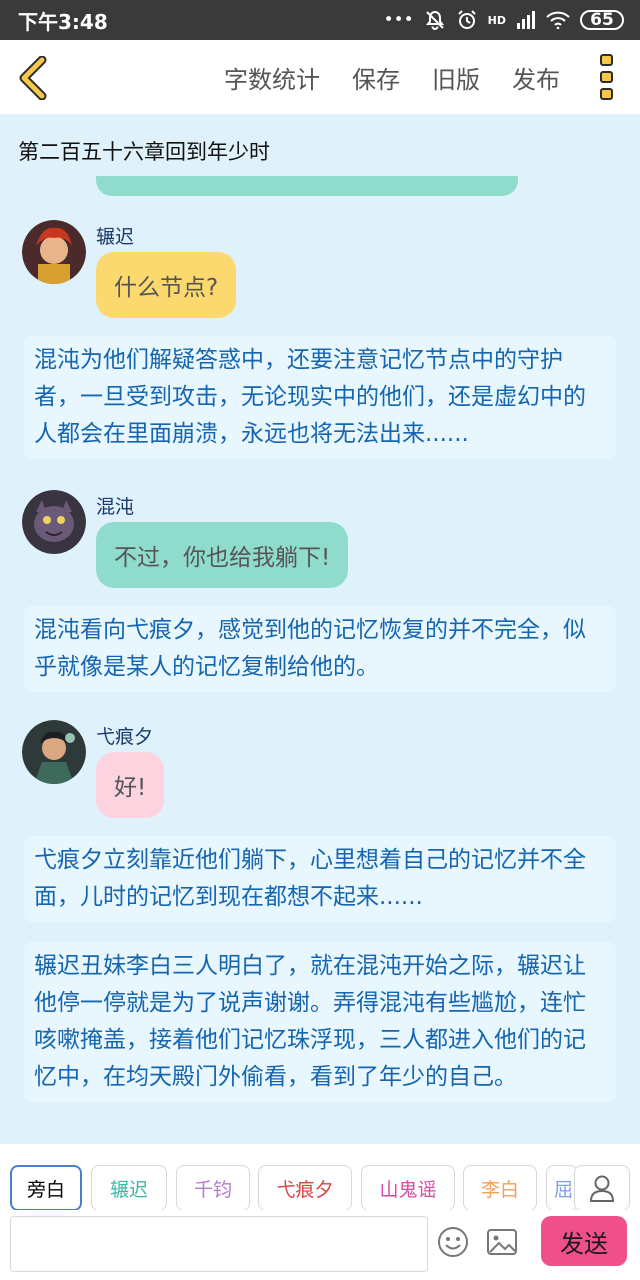  What do you see at coordinates (496, 20) in the screenshot?
I see `hd-signal-icon: HD` at bounding box center [496, 20].